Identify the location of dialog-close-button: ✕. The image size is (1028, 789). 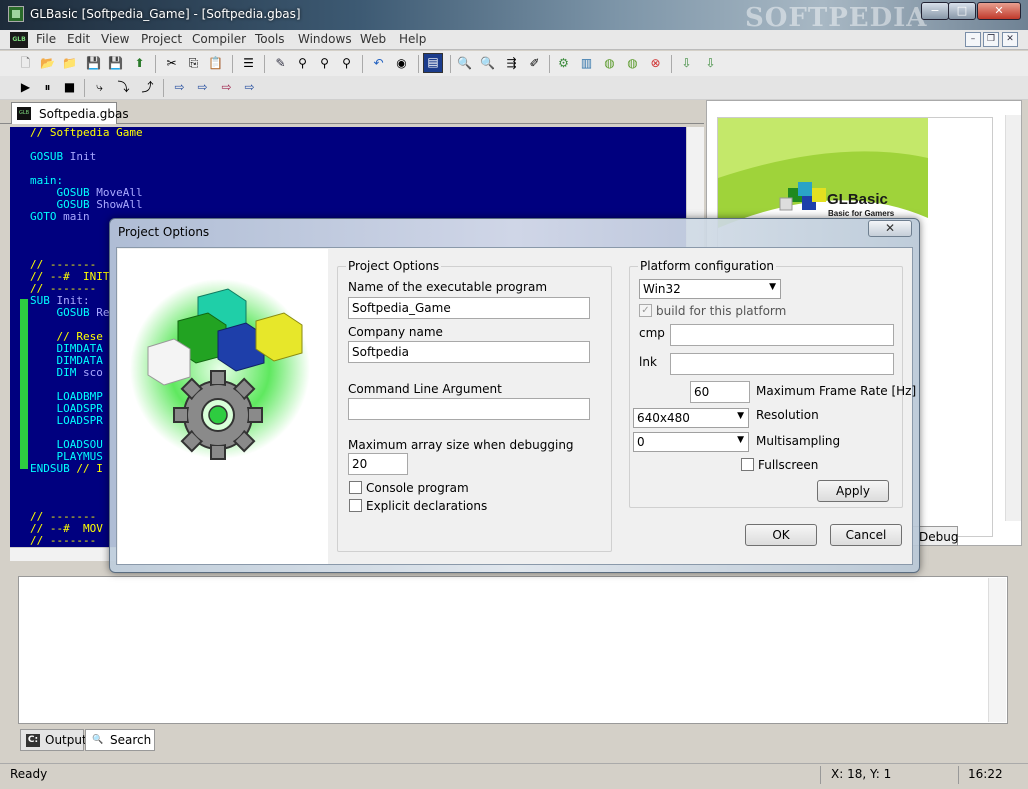
(890, 228).